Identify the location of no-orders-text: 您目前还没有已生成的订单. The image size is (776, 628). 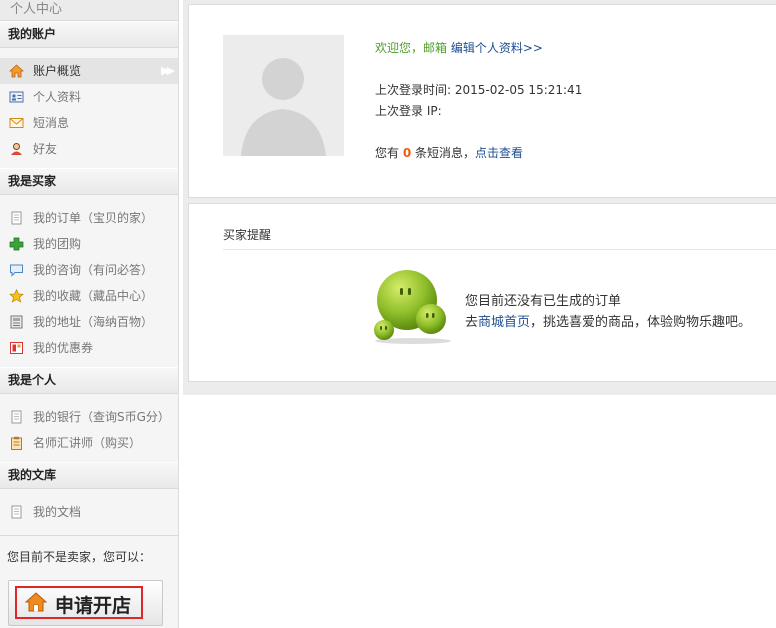
(543, 301).